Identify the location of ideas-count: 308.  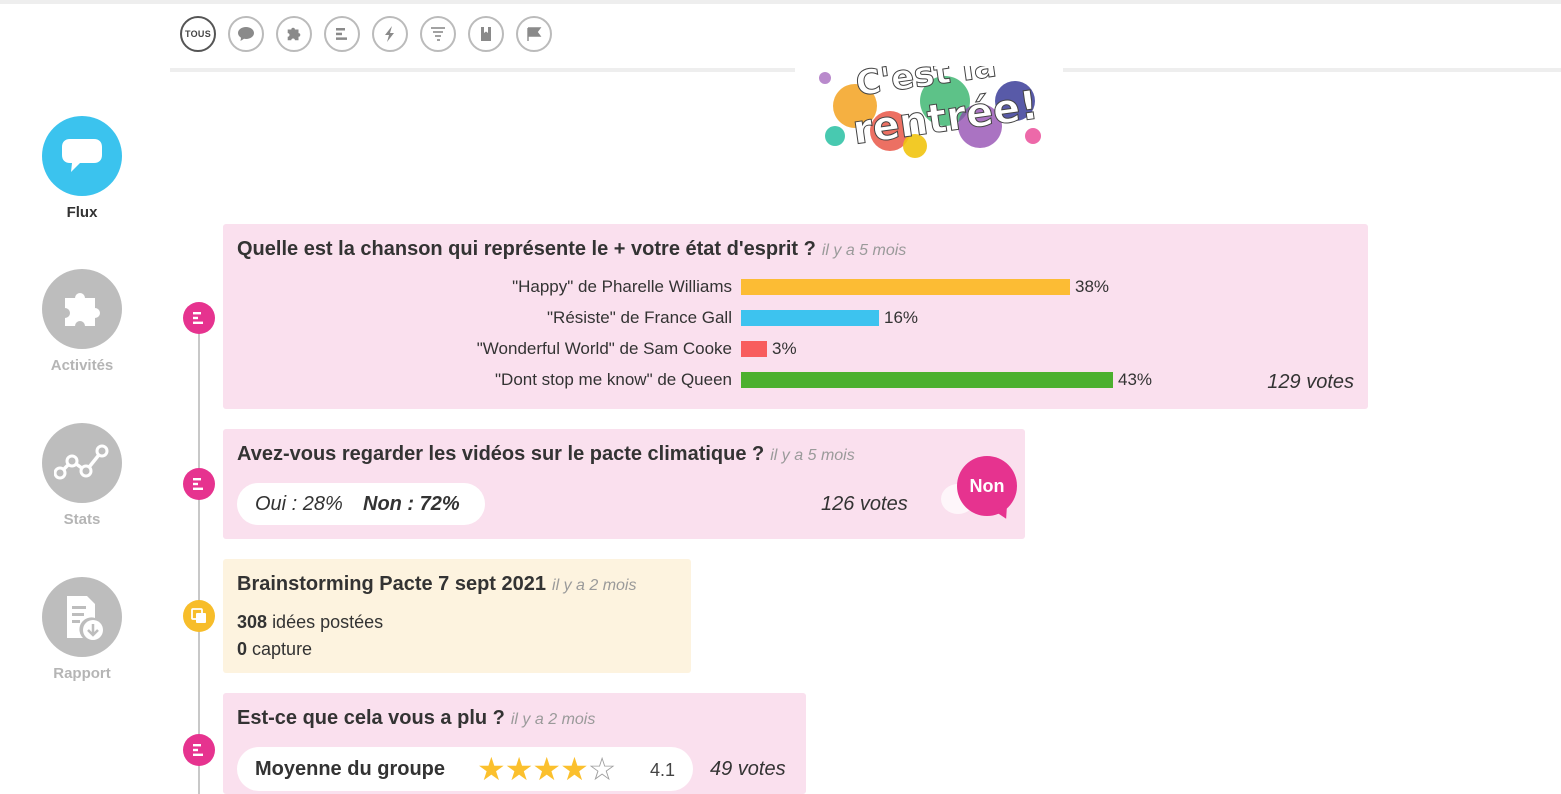
(252, 622).